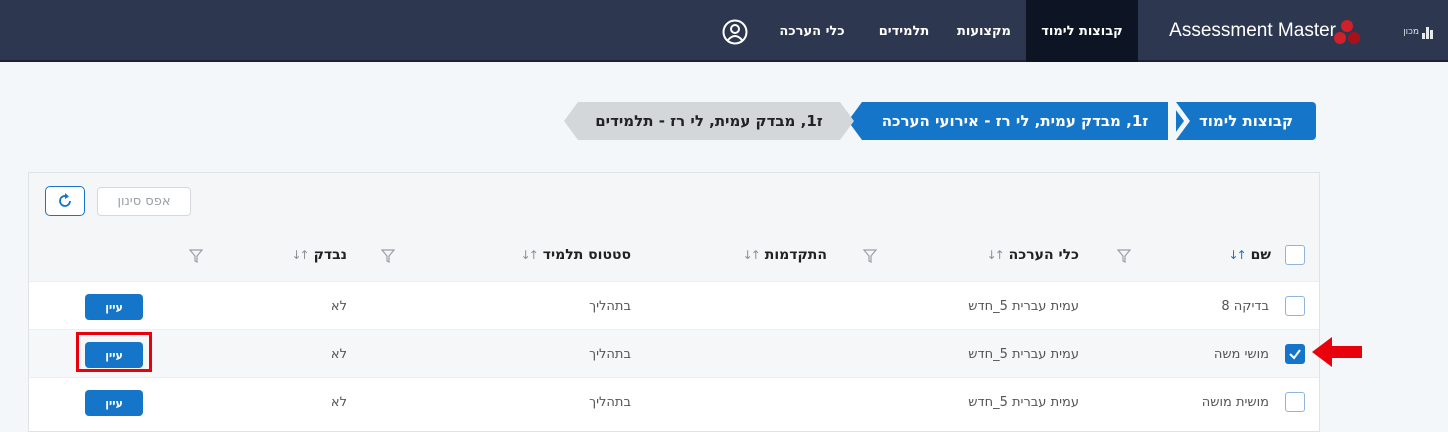  Describe the element at coordinates (1411, 32) in the screenshot. I see `institute-logo-text: מכון` at that location.